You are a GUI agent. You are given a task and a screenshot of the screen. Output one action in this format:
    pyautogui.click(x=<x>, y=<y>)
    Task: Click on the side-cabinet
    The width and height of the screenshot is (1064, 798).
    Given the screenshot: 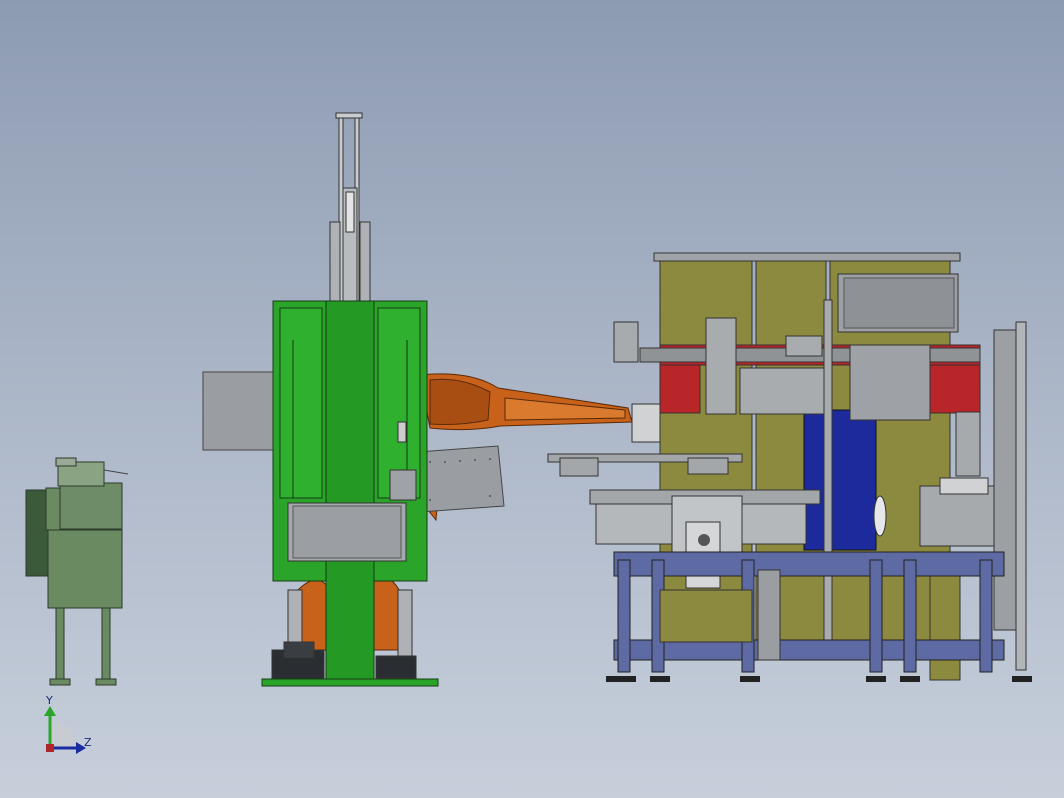 What is the action you would take?
    pyautogui.click(x=239, y=411)
    